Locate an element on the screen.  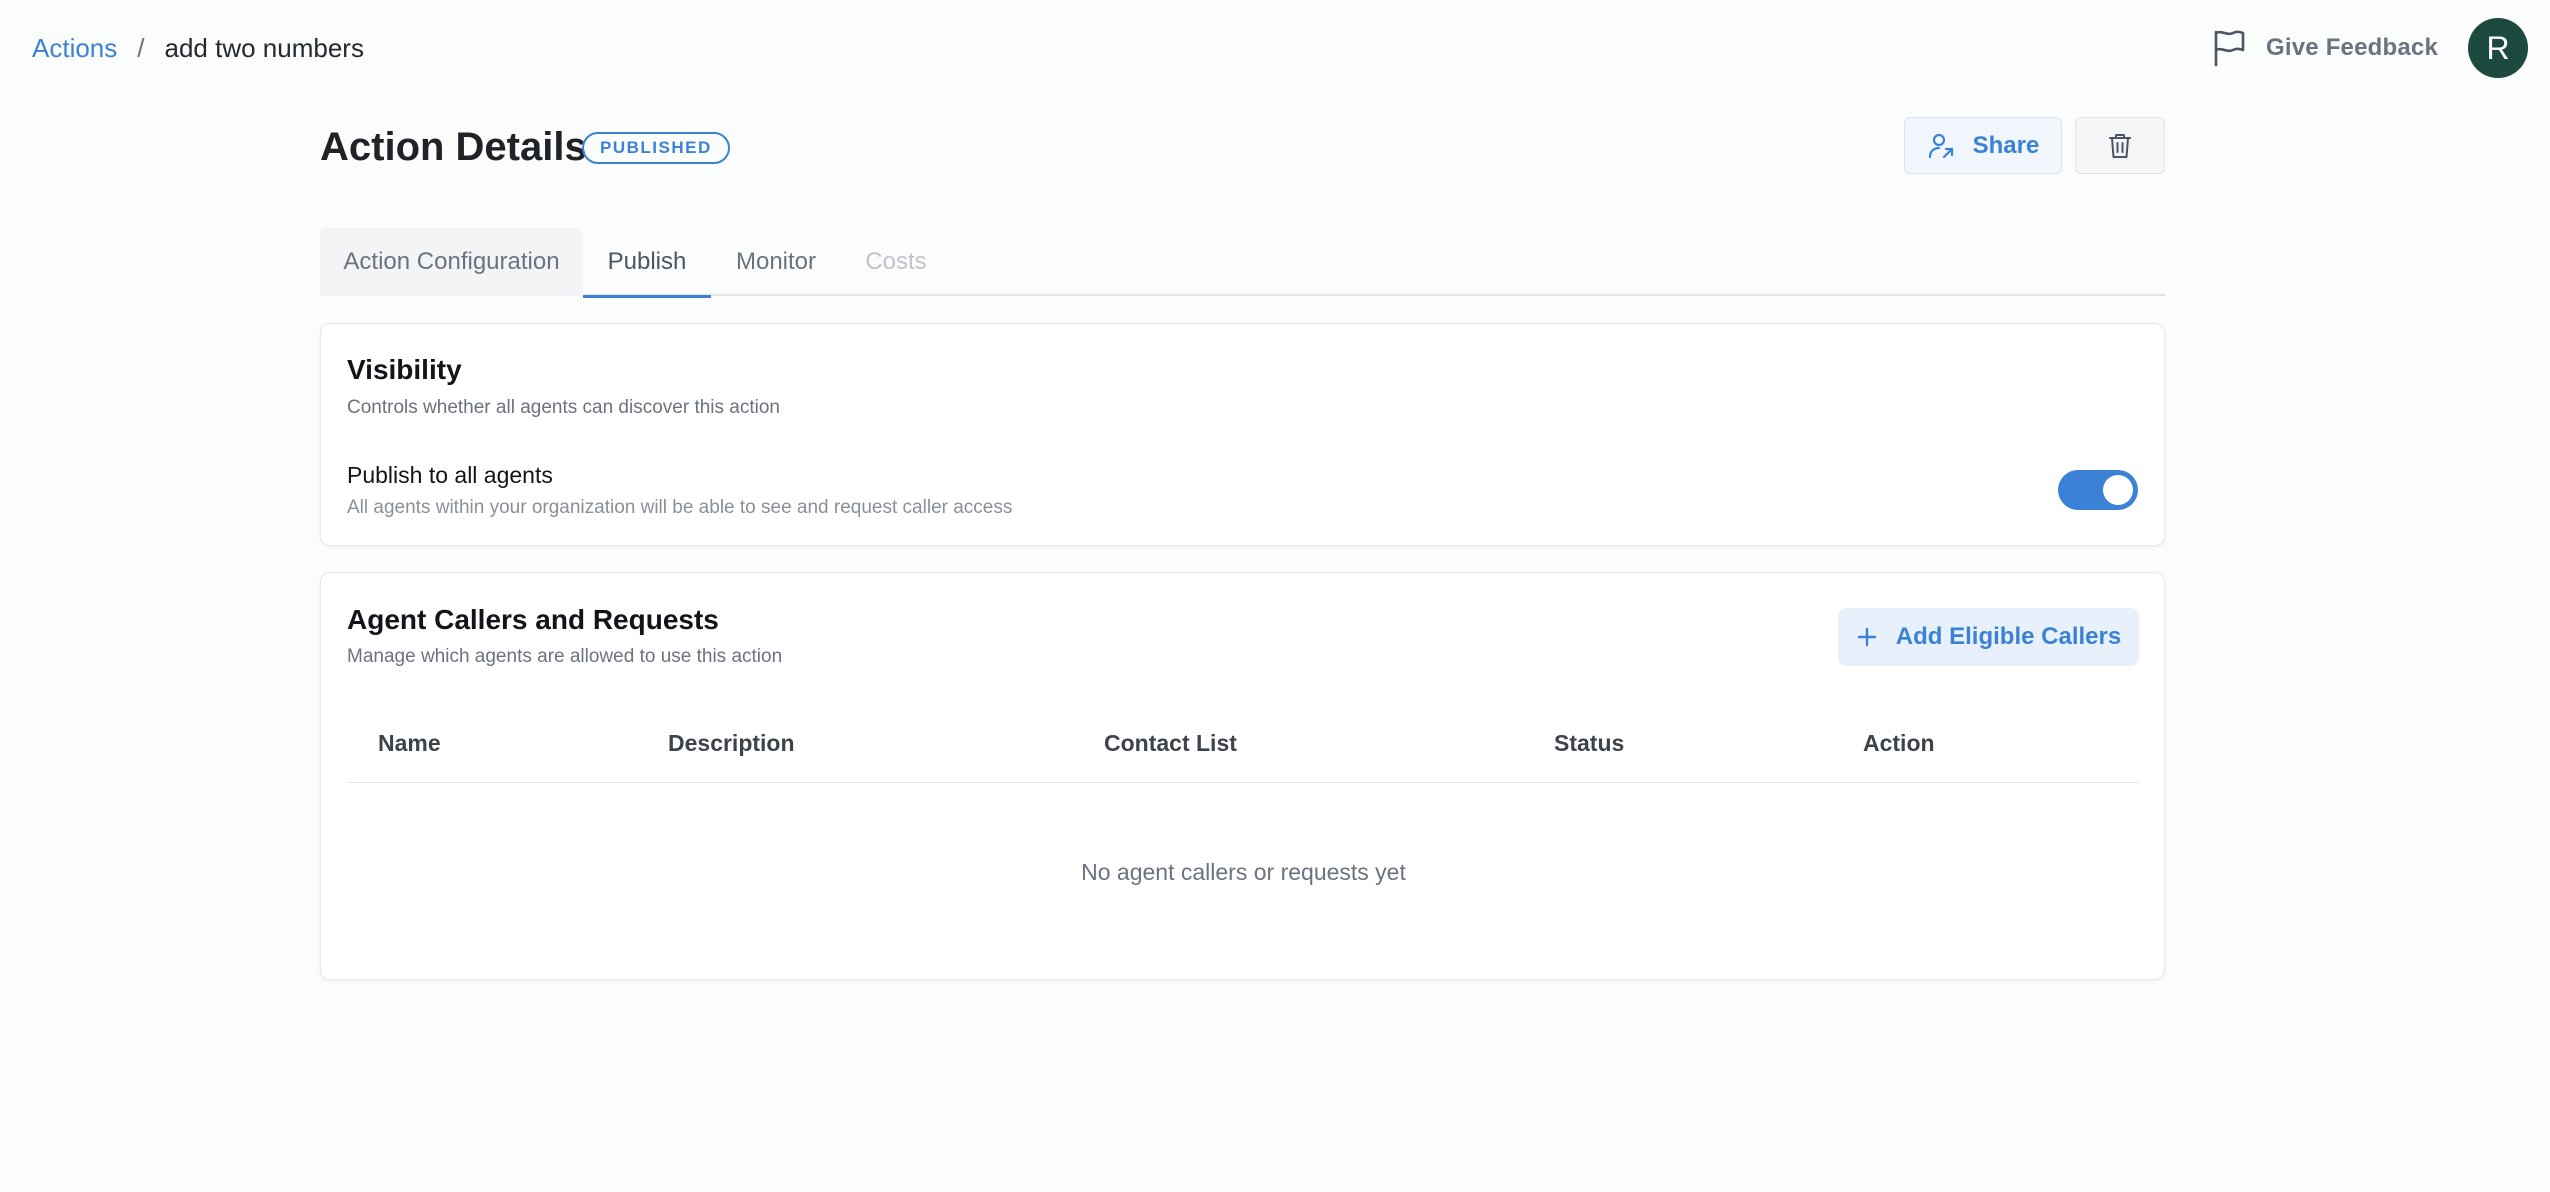
publish-all-title: Publish to all agents is located at coordinates (450, 475).